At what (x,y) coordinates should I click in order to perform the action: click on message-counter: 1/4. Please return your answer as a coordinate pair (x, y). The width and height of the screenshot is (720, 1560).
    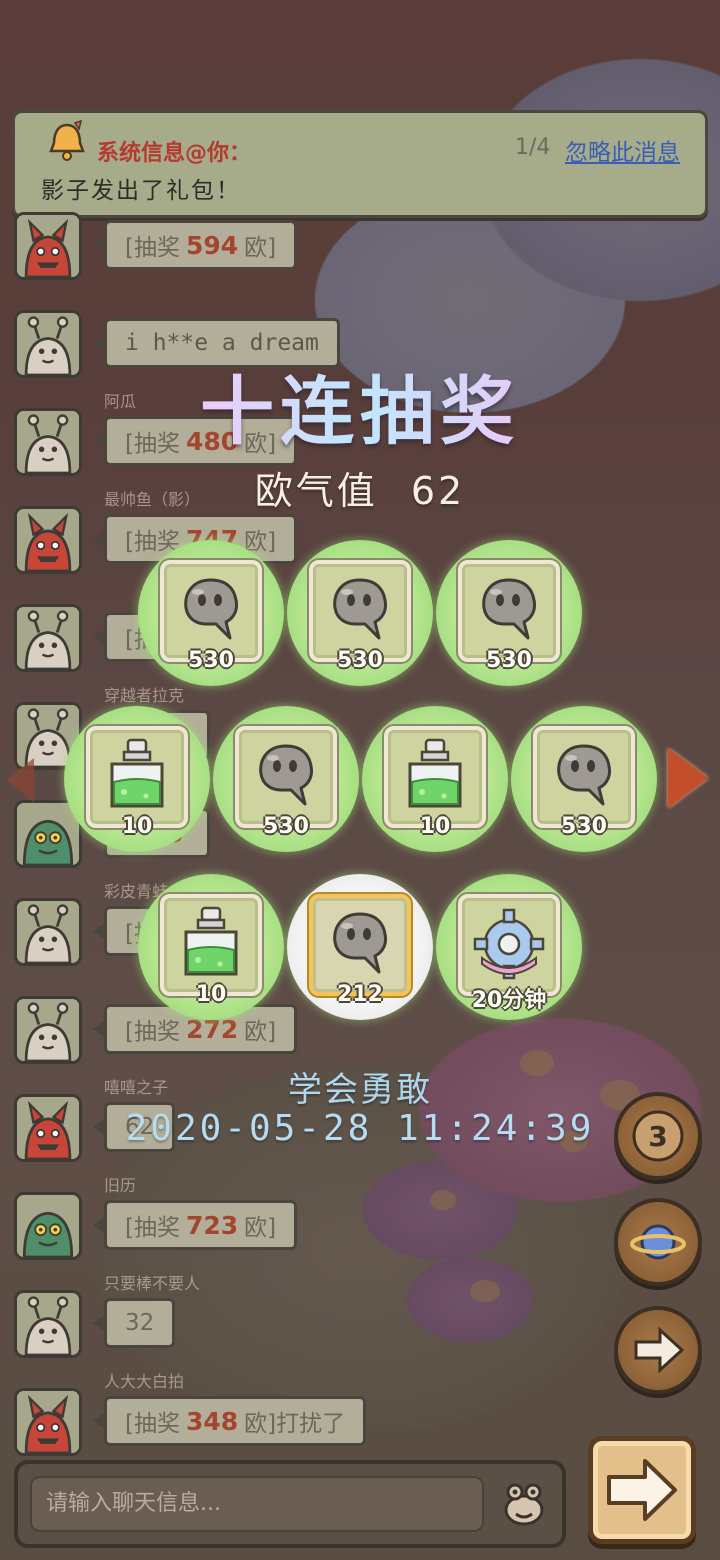
    Looking at the image, I should click on (533, 147).